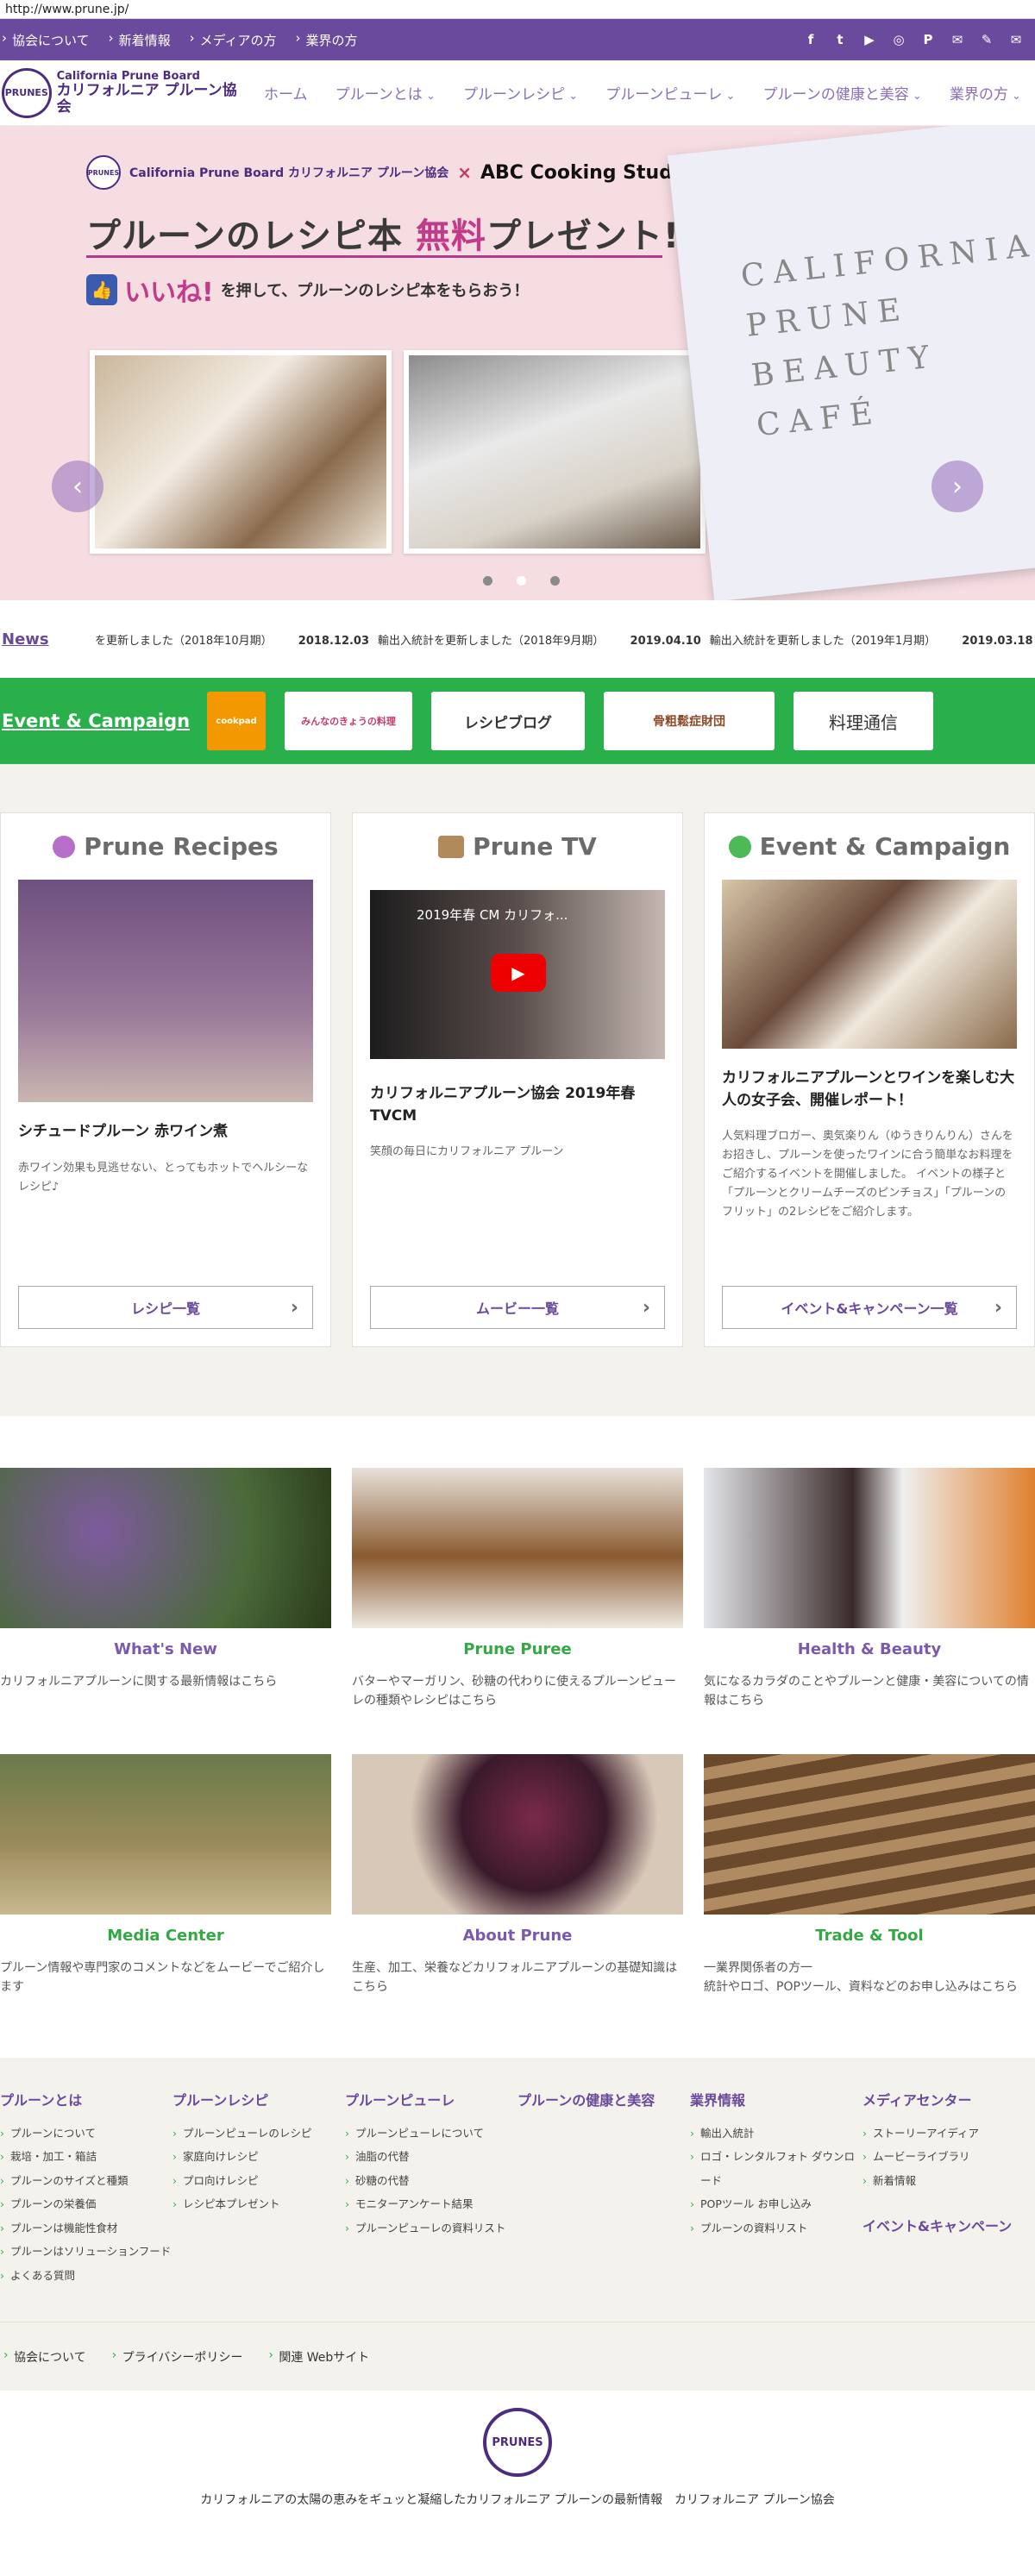  What do you see at coordinates (987, 641) in the screenshot?
I see `news-item: 2019.03.18` at bounding box center [987, 641].